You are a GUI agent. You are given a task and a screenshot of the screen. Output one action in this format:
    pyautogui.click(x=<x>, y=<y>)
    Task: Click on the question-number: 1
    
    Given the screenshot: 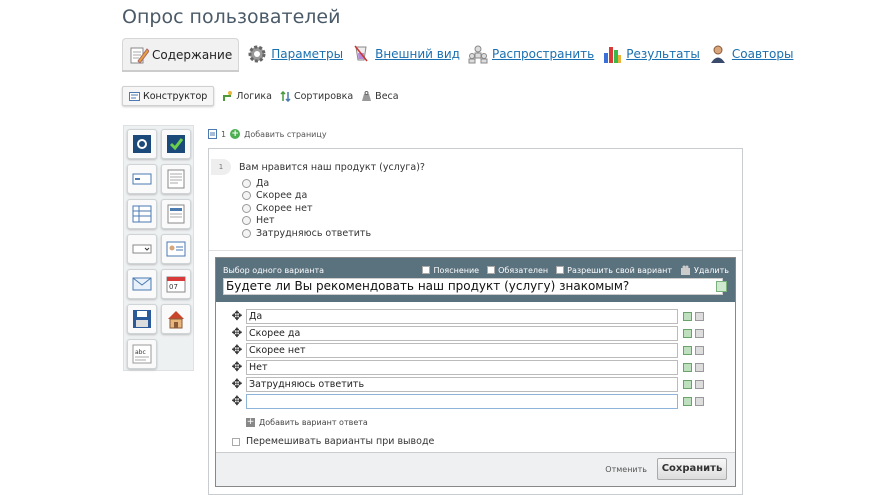 What is the action you would take?
    pyautogui.click(x=221, y=167)
    